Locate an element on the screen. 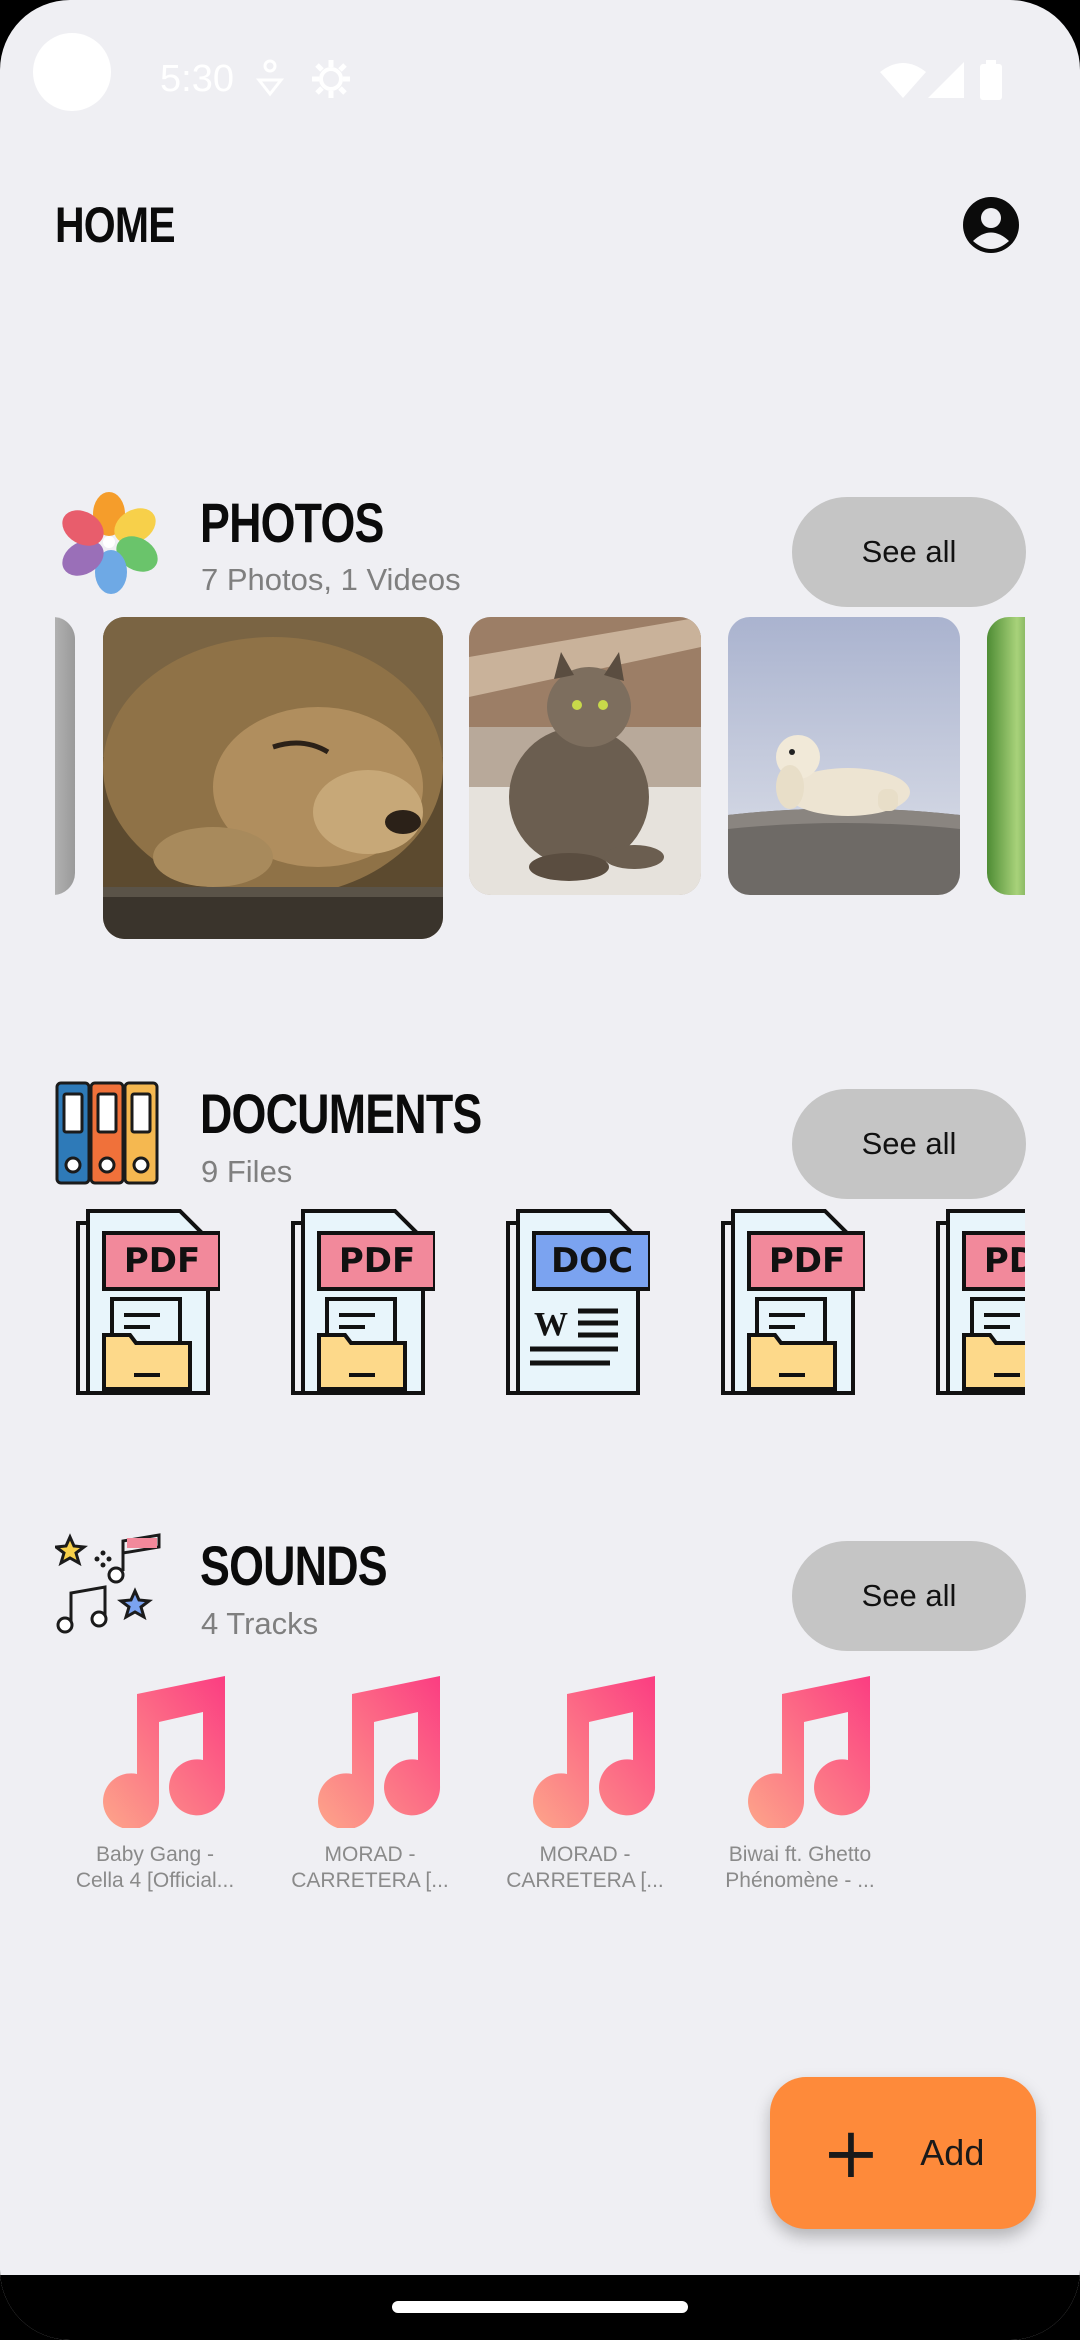 The width and height of the screenshot is (1080, 2340). document-type-label: DOC is located at coordinates (592, 1261).